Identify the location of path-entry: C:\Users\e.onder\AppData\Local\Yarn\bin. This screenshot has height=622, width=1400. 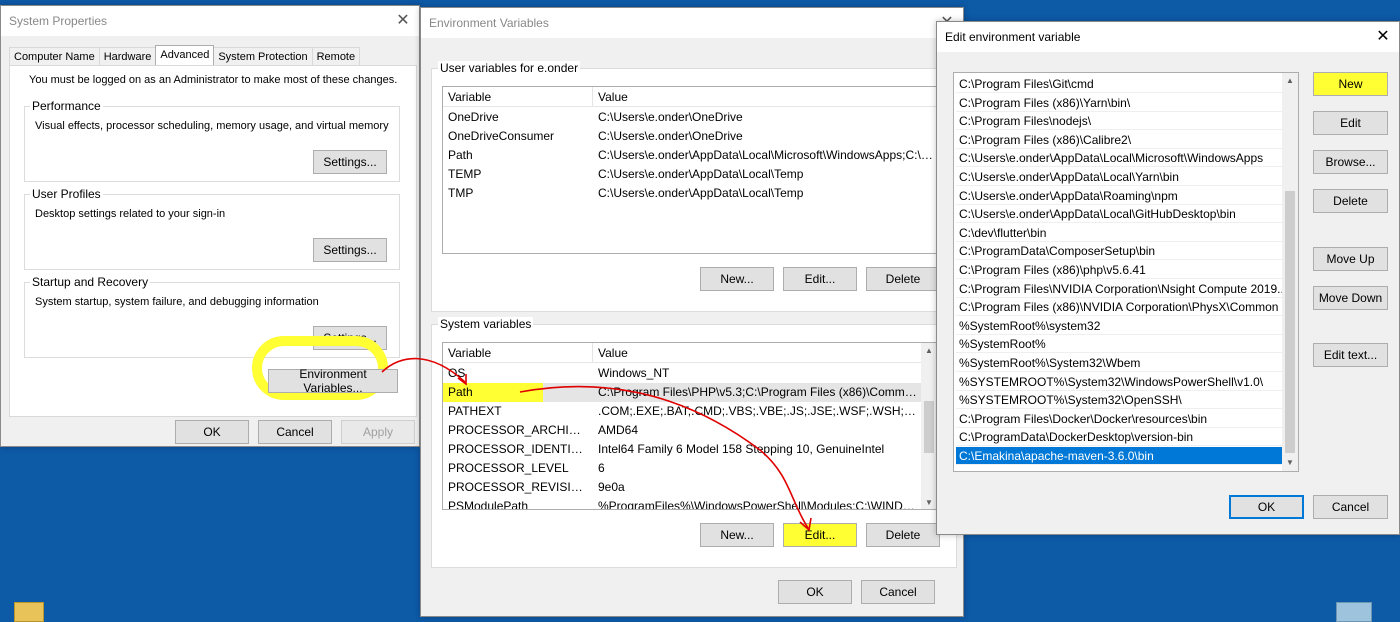
(1119, 177).